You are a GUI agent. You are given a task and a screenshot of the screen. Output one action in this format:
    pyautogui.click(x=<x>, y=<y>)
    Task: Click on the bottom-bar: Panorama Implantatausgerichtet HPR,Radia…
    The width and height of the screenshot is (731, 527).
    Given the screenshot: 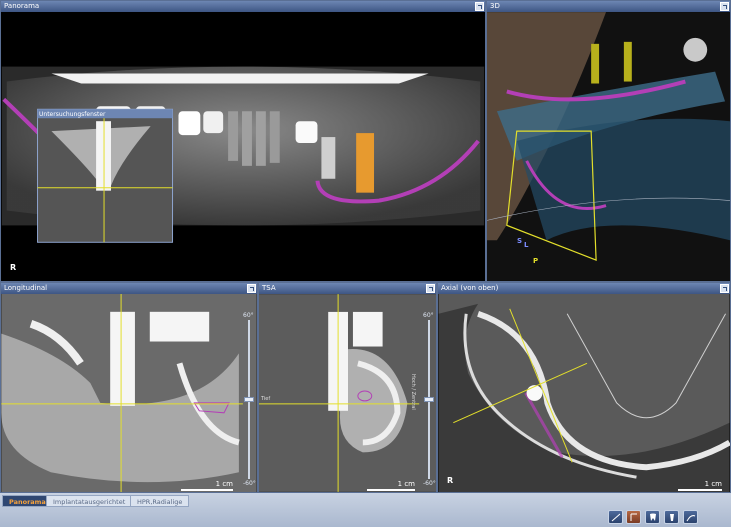 What is the action you would take?
    pyautogui.click(x=365, y=510)
    